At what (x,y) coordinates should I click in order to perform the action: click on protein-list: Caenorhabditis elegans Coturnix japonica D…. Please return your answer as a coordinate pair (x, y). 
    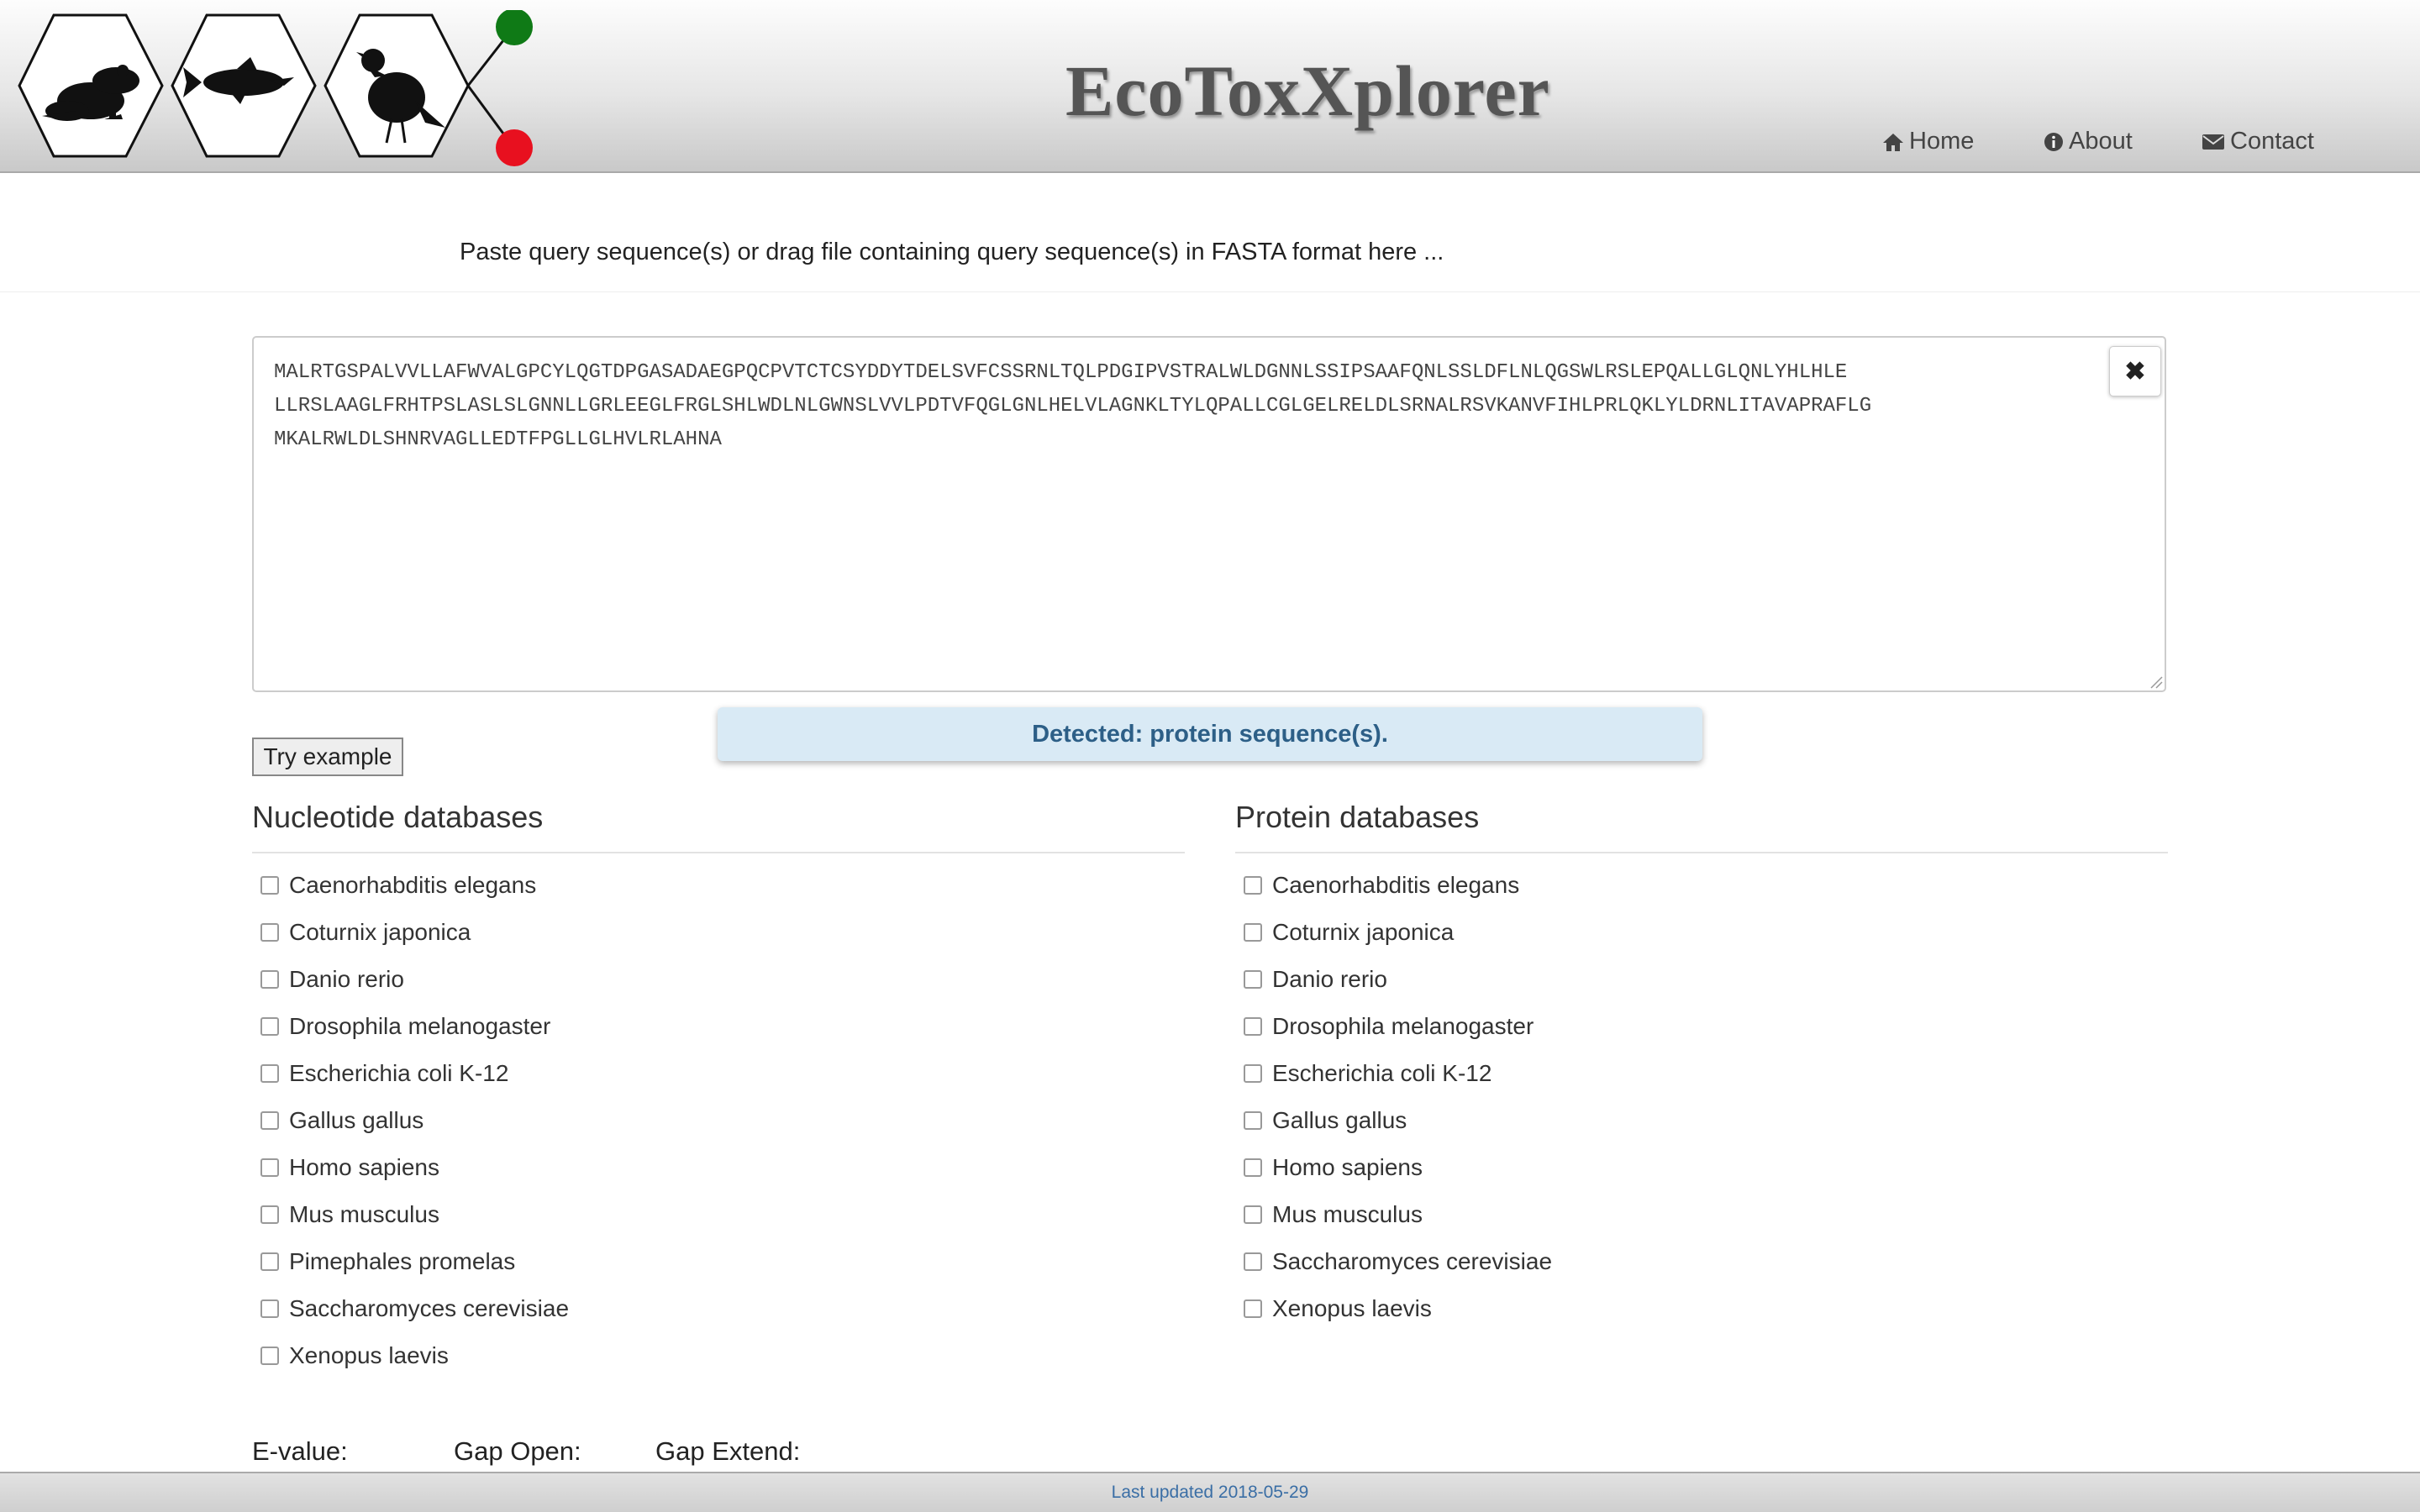
    Looking at the image, I should click on (1701, 1097).